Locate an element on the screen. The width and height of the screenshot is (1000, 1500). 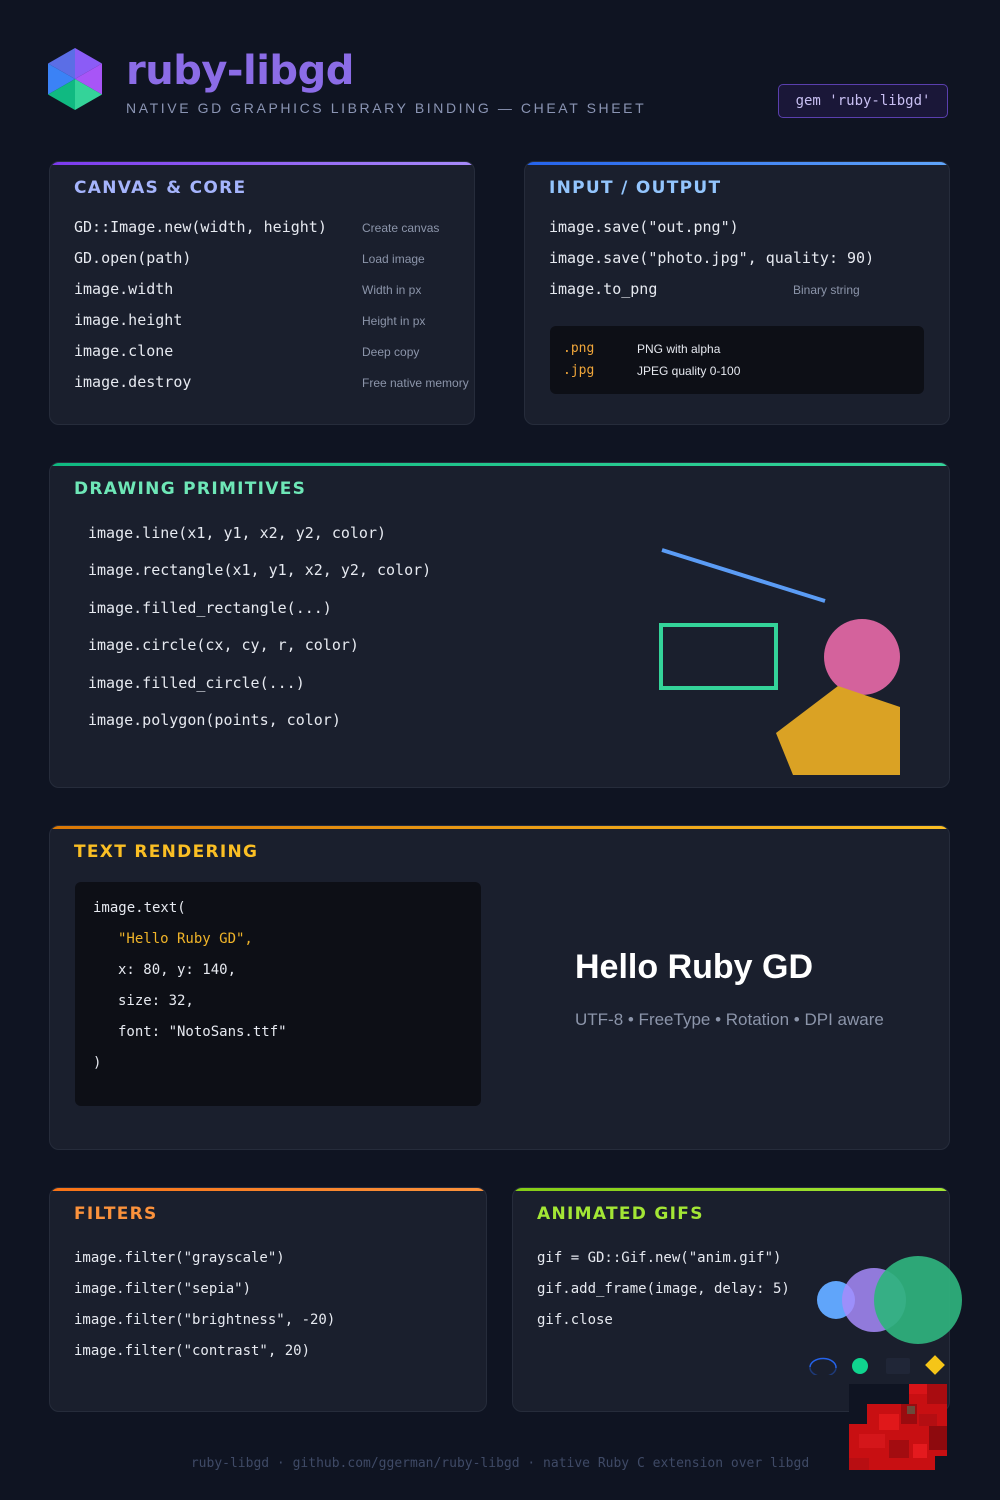
code-line: gif.add_frame(image, delay: 5) is located at coordinates (663, 1289).